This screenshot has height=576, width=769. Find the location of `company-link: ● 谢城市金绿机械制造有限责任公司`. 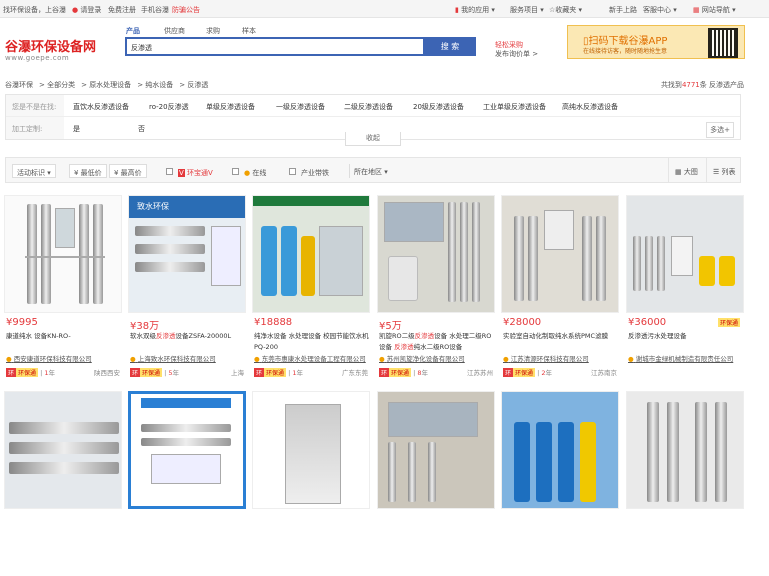

company-link: ● 谢城市金绿机械制造有限责任公司 is located at coordinates (680, 358).